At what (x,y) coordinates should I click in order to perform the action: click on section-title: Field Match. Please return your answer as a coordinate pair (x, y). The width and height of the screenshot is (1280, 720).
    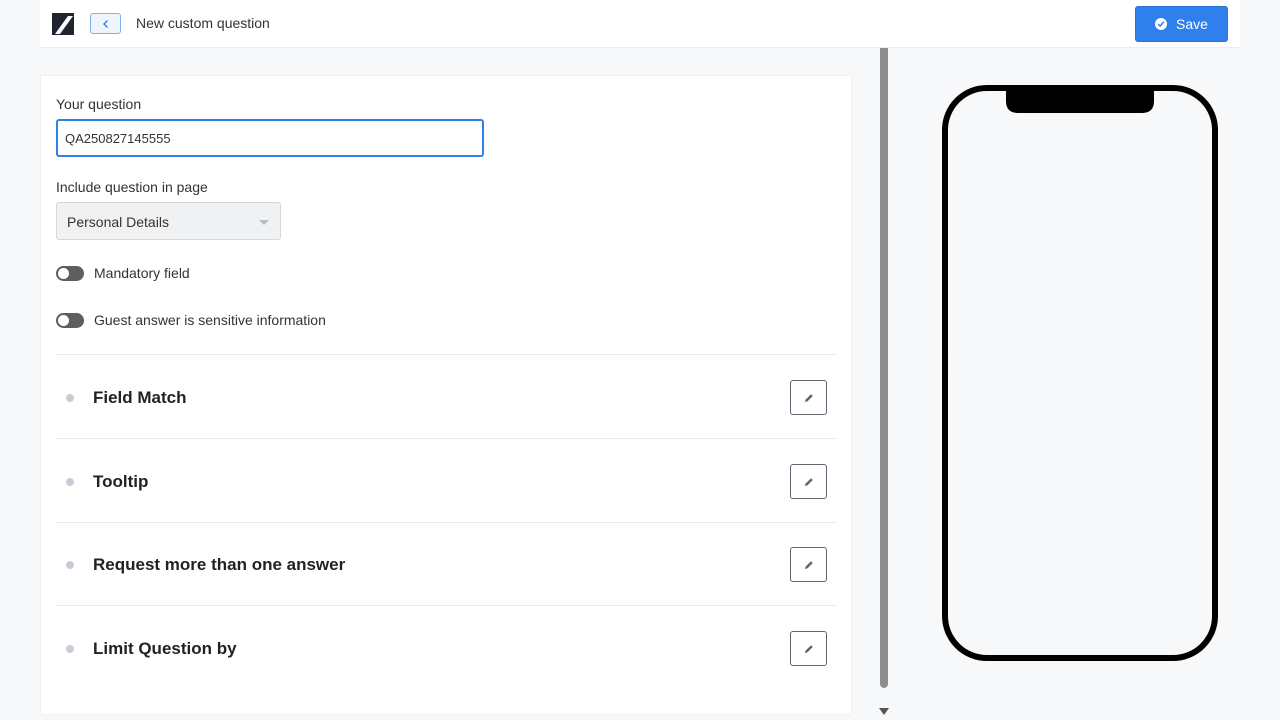
    Looking at the image, I should click on (140, 397).